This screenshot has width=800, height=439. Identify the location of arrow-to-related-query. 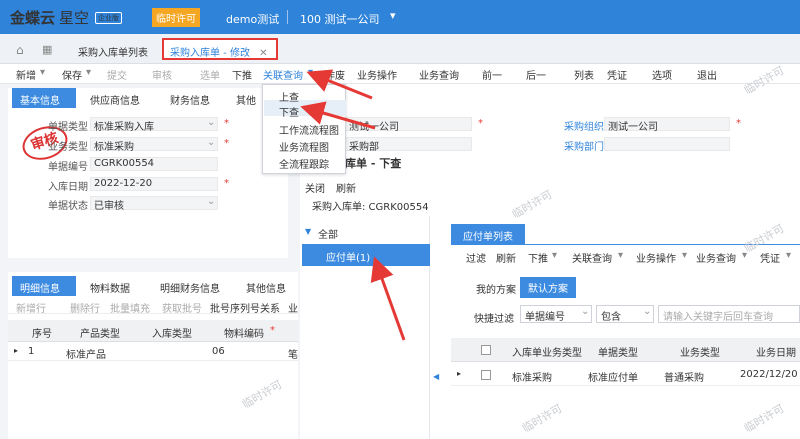
(339, 84).